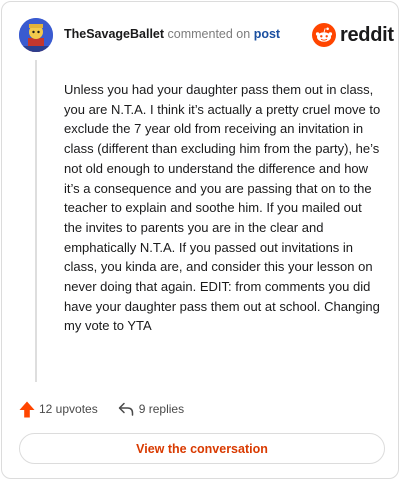 This screenshot has height=480, width=400. What do you see at coordinates (126, 409) in the screenshot?
I see `reply-arrow-icon` at bounding box center [126, 409].